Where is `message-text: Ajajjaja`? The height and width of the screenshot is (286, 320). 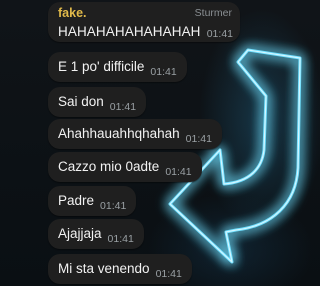
message-text: Ajajjaja is located at coordinates (80, 233).